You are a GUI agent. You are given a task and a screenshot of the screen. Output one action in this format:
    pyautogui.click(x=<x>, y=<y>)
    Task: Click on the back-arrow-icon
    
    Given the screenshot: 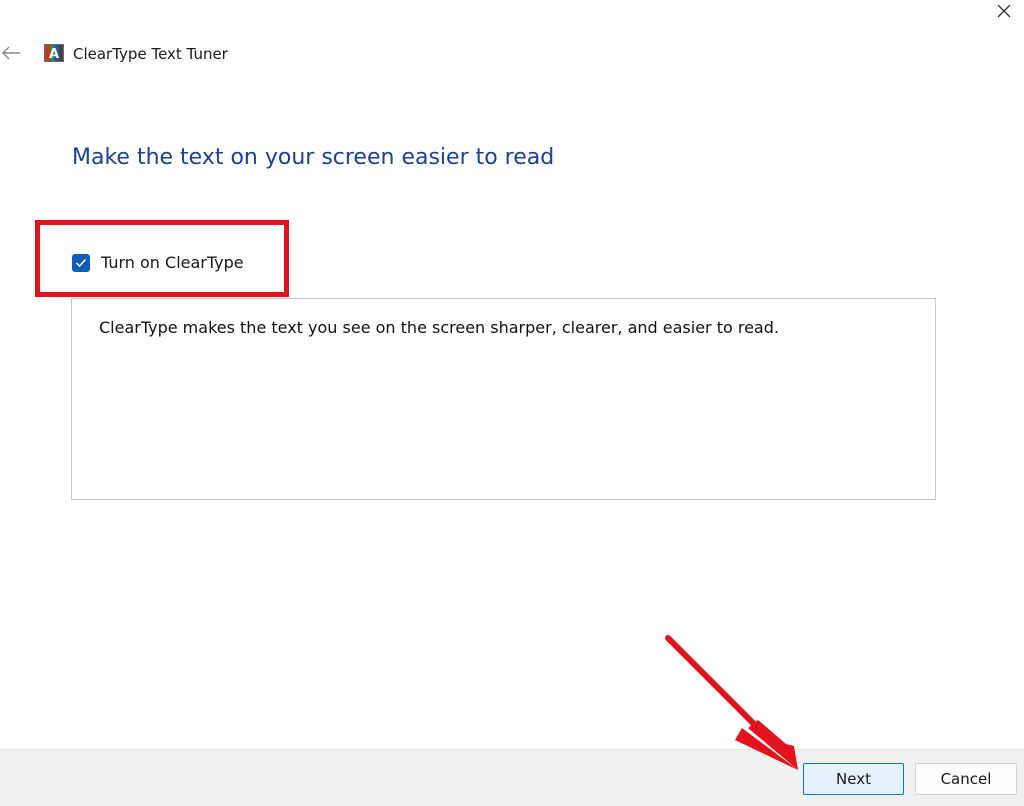 What is the action you would take?
    pyautogui.click(x=11, y=53)
    